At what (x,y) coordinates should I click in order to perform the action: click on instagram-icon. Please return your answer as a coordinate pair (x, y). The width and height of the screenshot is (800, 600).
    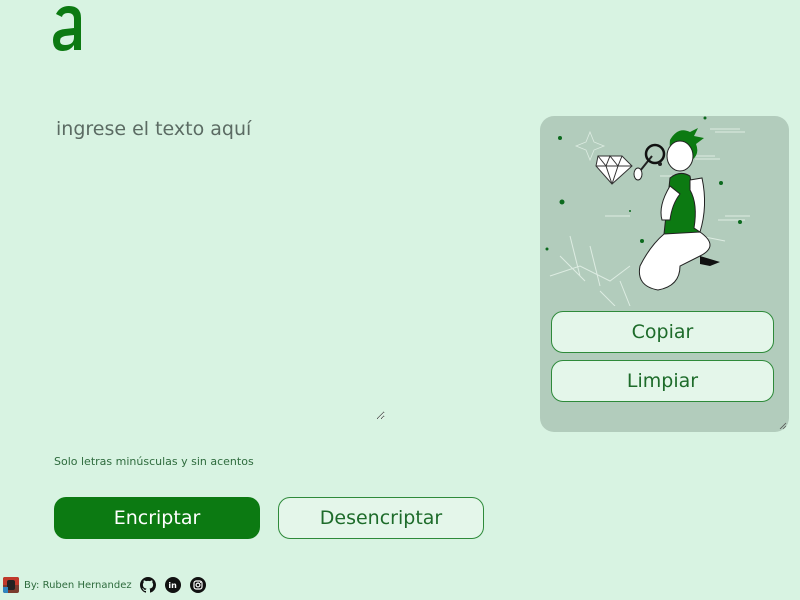
    Looking at the image, I should click on (197, 585).